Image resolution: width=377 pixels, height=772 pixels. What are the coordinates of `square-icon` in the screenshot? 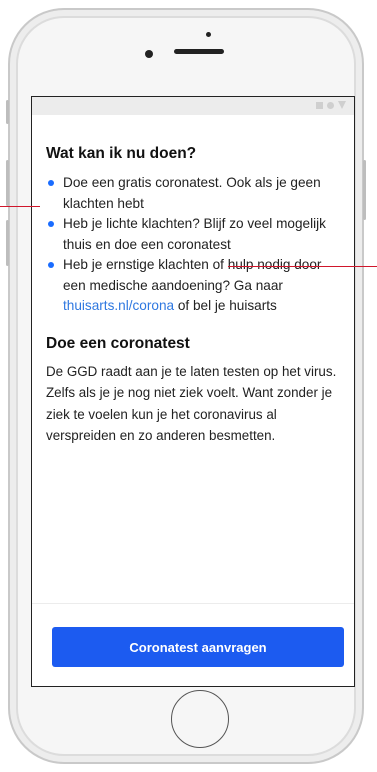 It's located at (319, 105).